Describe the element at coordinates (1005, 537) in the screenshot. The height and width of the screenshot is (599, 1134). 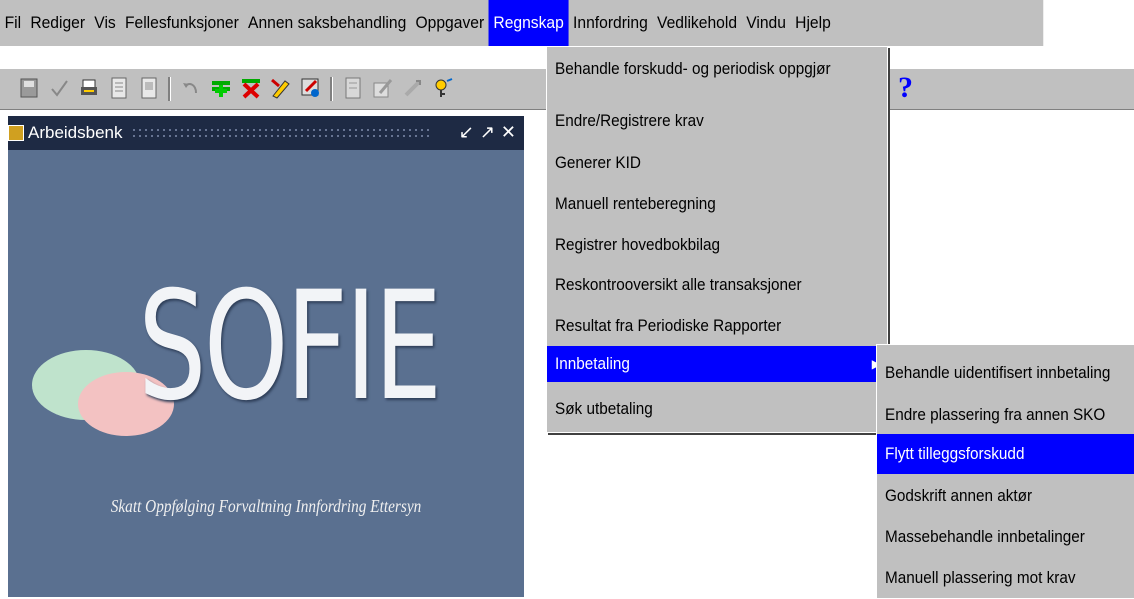
I see `submenu-item-massebehandle: Massebehandle innbetalinger` at that location.